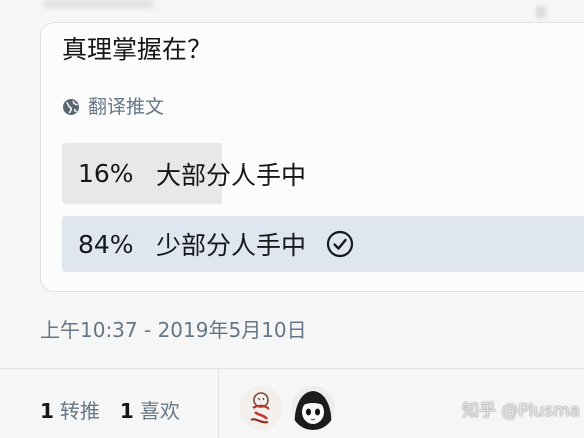 This screenshot has width=584, height=438. I want to click on translate-tweet-link: 翻译推文, so click(113, 107).